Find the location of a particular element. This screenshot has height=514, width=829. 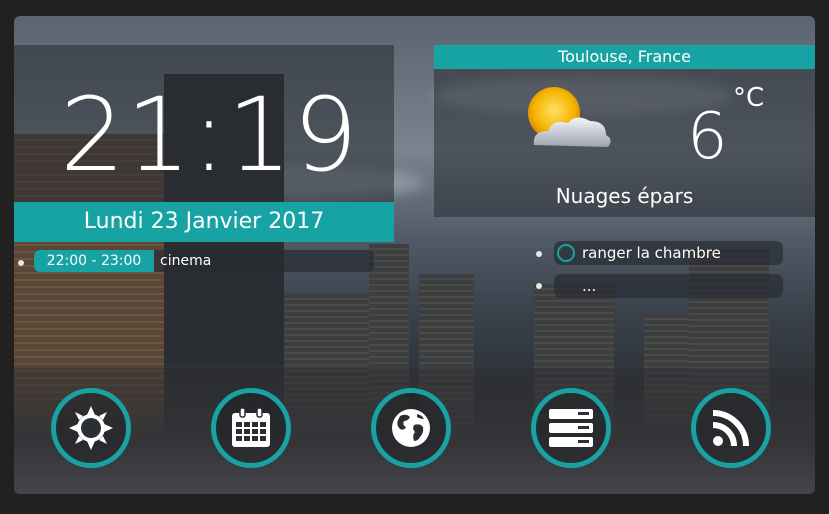

clock-time: 21:19 is located at coordinates (209, 135).